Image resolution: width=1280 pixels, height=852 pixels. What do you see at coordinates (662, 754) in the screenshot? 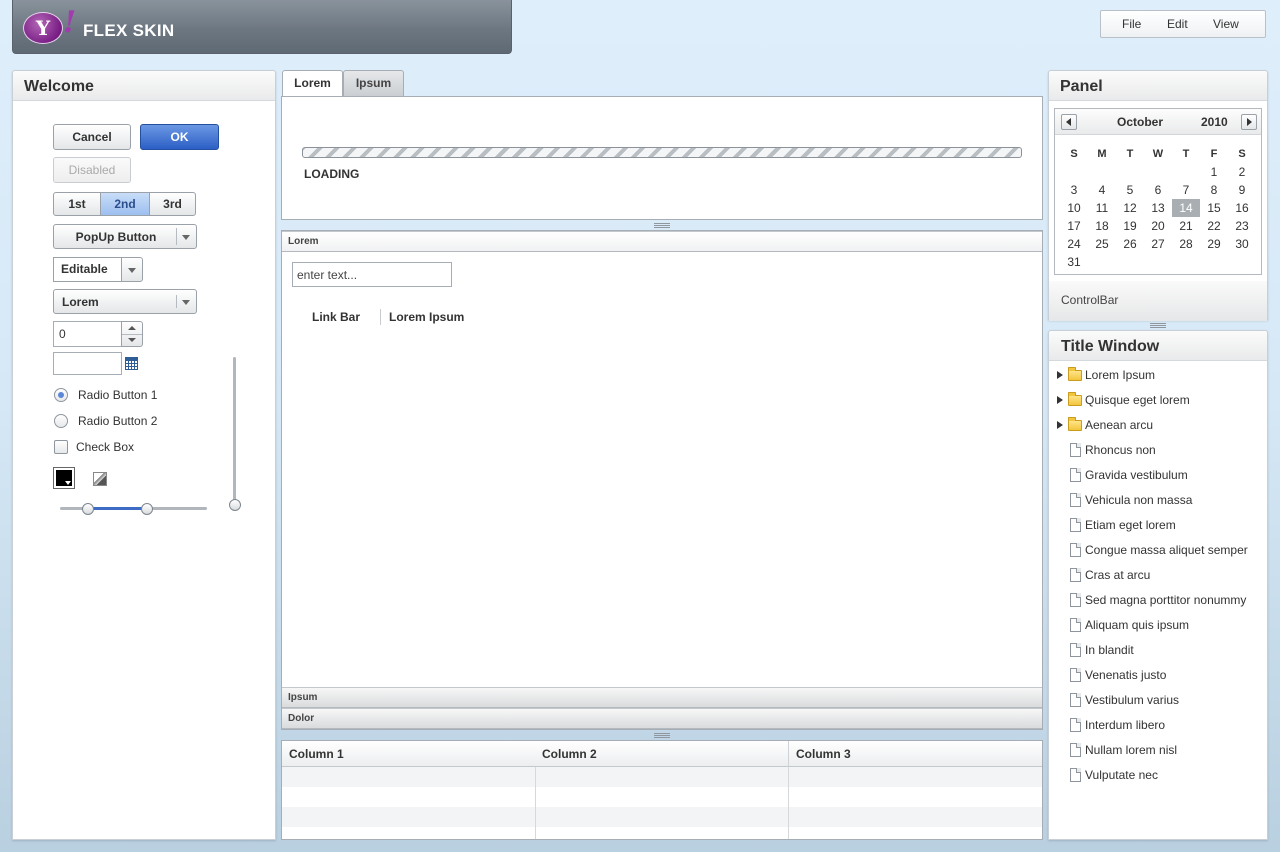
I see `column-header: Column 2` at bounding box center [662, 754].